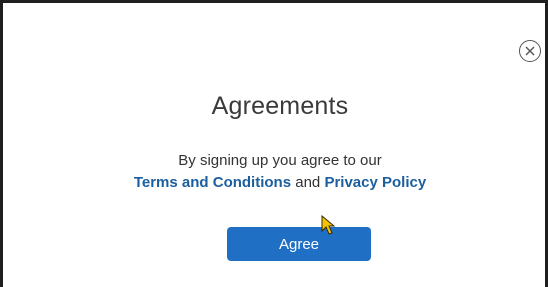 The image size is (548, 287). Describe the element at coordinates (280, 106) in the screenshot. I see `dialog-title: Agreements` at that location.